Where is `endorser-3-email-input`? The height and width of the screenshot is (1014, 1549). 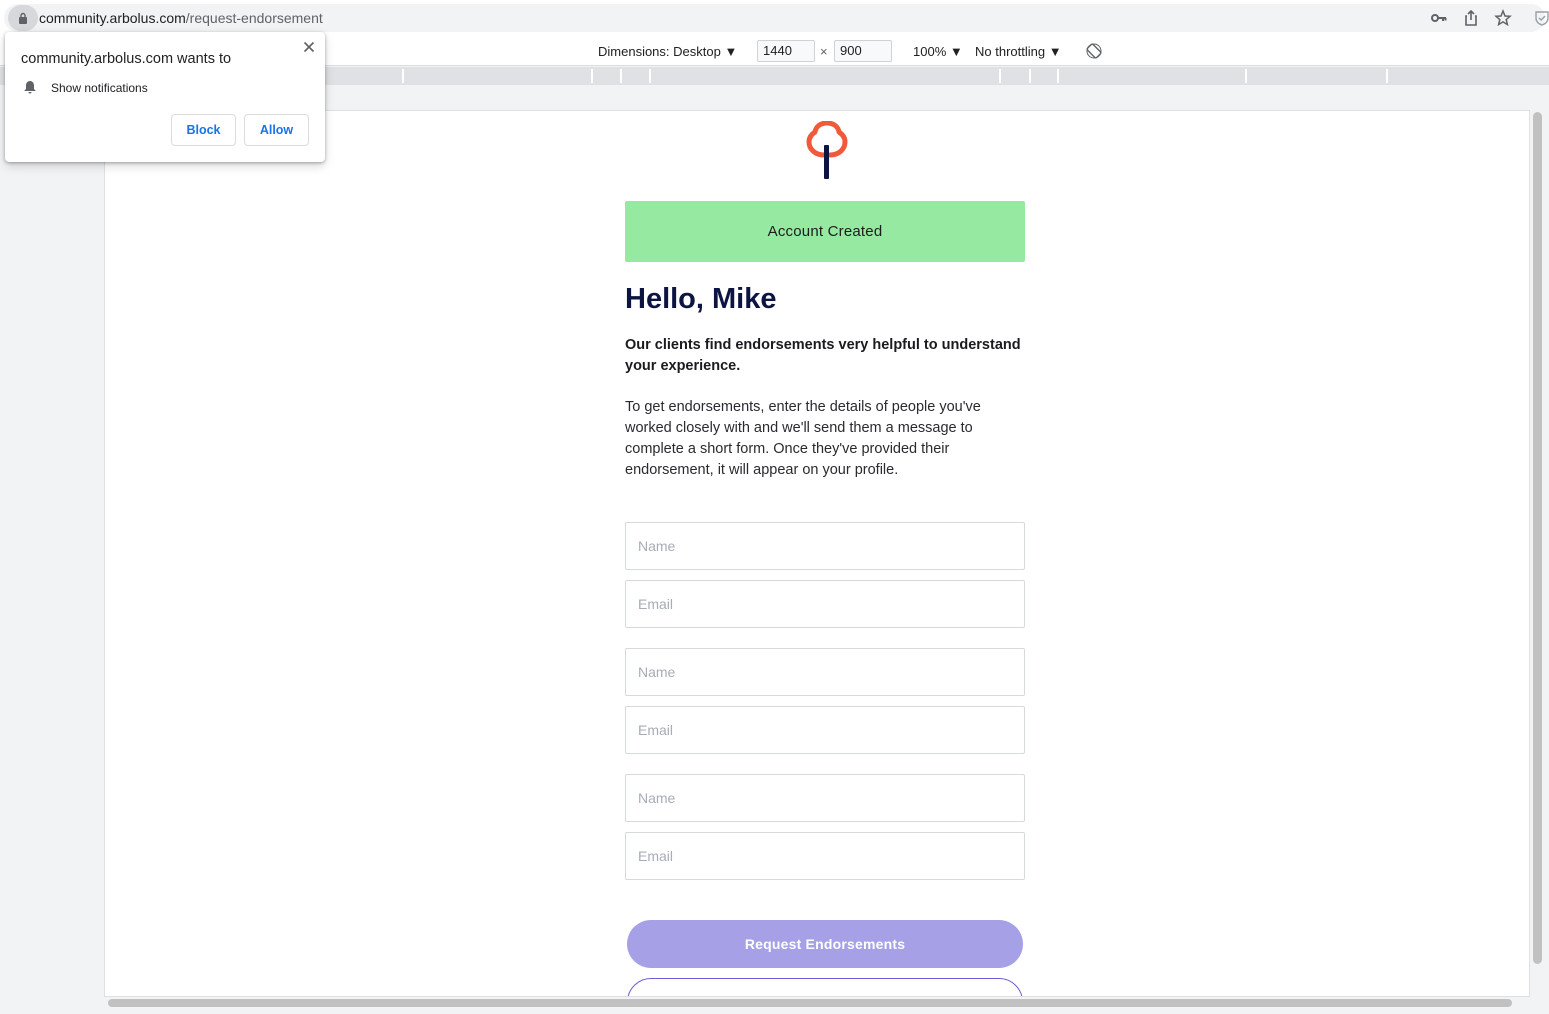
endorser-3-email-input is located at coordinates (825, 856).